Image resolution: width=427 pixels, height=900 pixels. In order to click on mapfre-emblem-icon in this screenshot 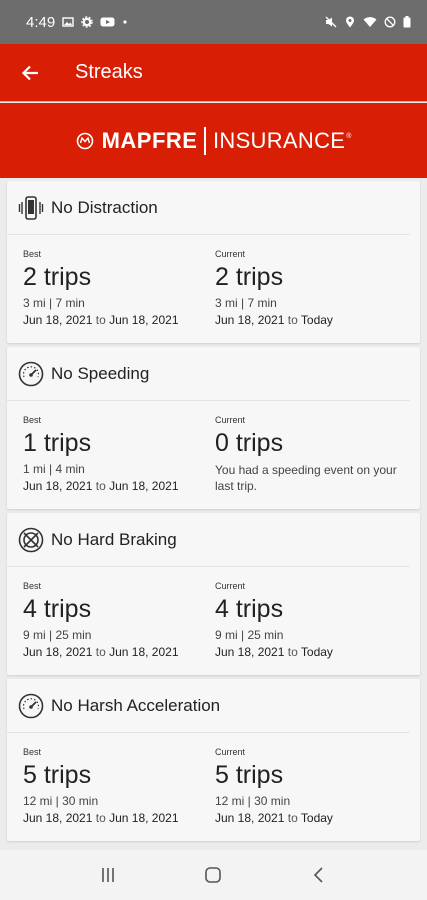, I will do `click(84, 140)`.